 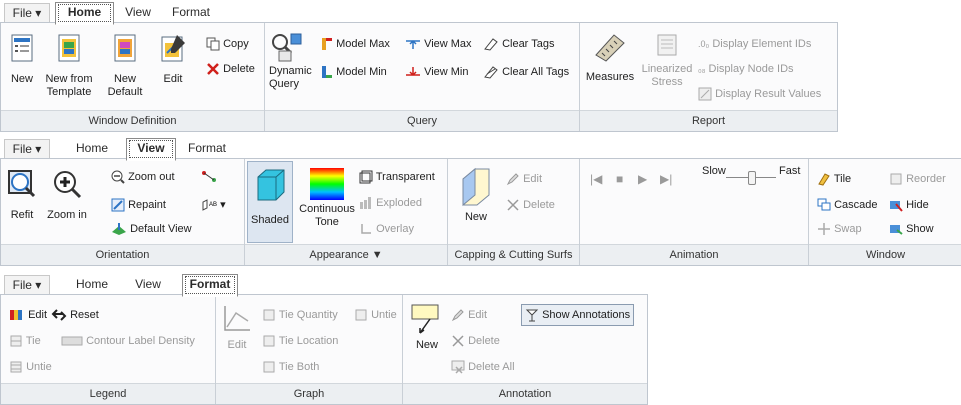 I want to click on capping-new-button: New, so click(x=476, y=195).